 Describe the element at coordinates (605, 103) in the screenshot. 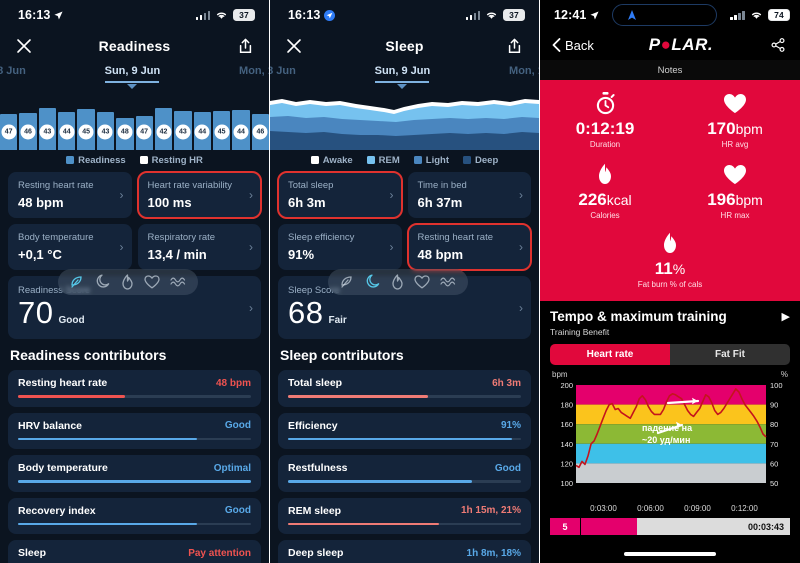

I see `stopwatch-icon` at that location.